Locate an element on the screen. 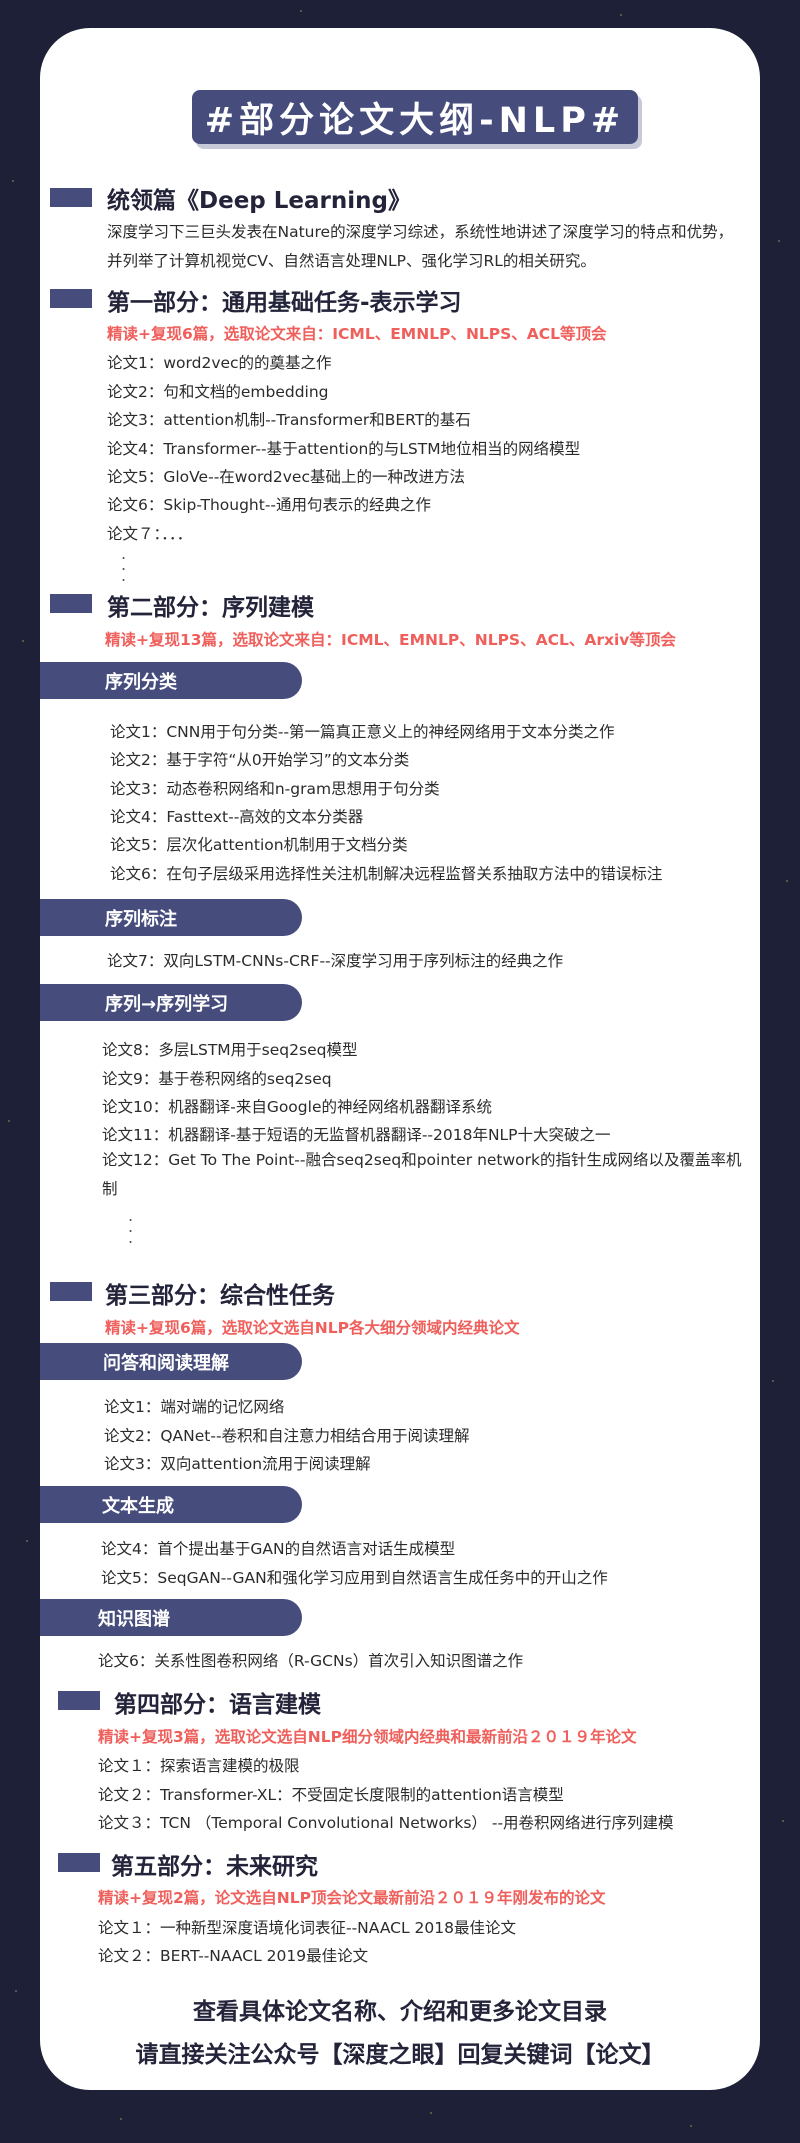  list-item: 论文5：GloVe--在word2vec基础上的一种改进方法 is located at coordinates (286, 477).